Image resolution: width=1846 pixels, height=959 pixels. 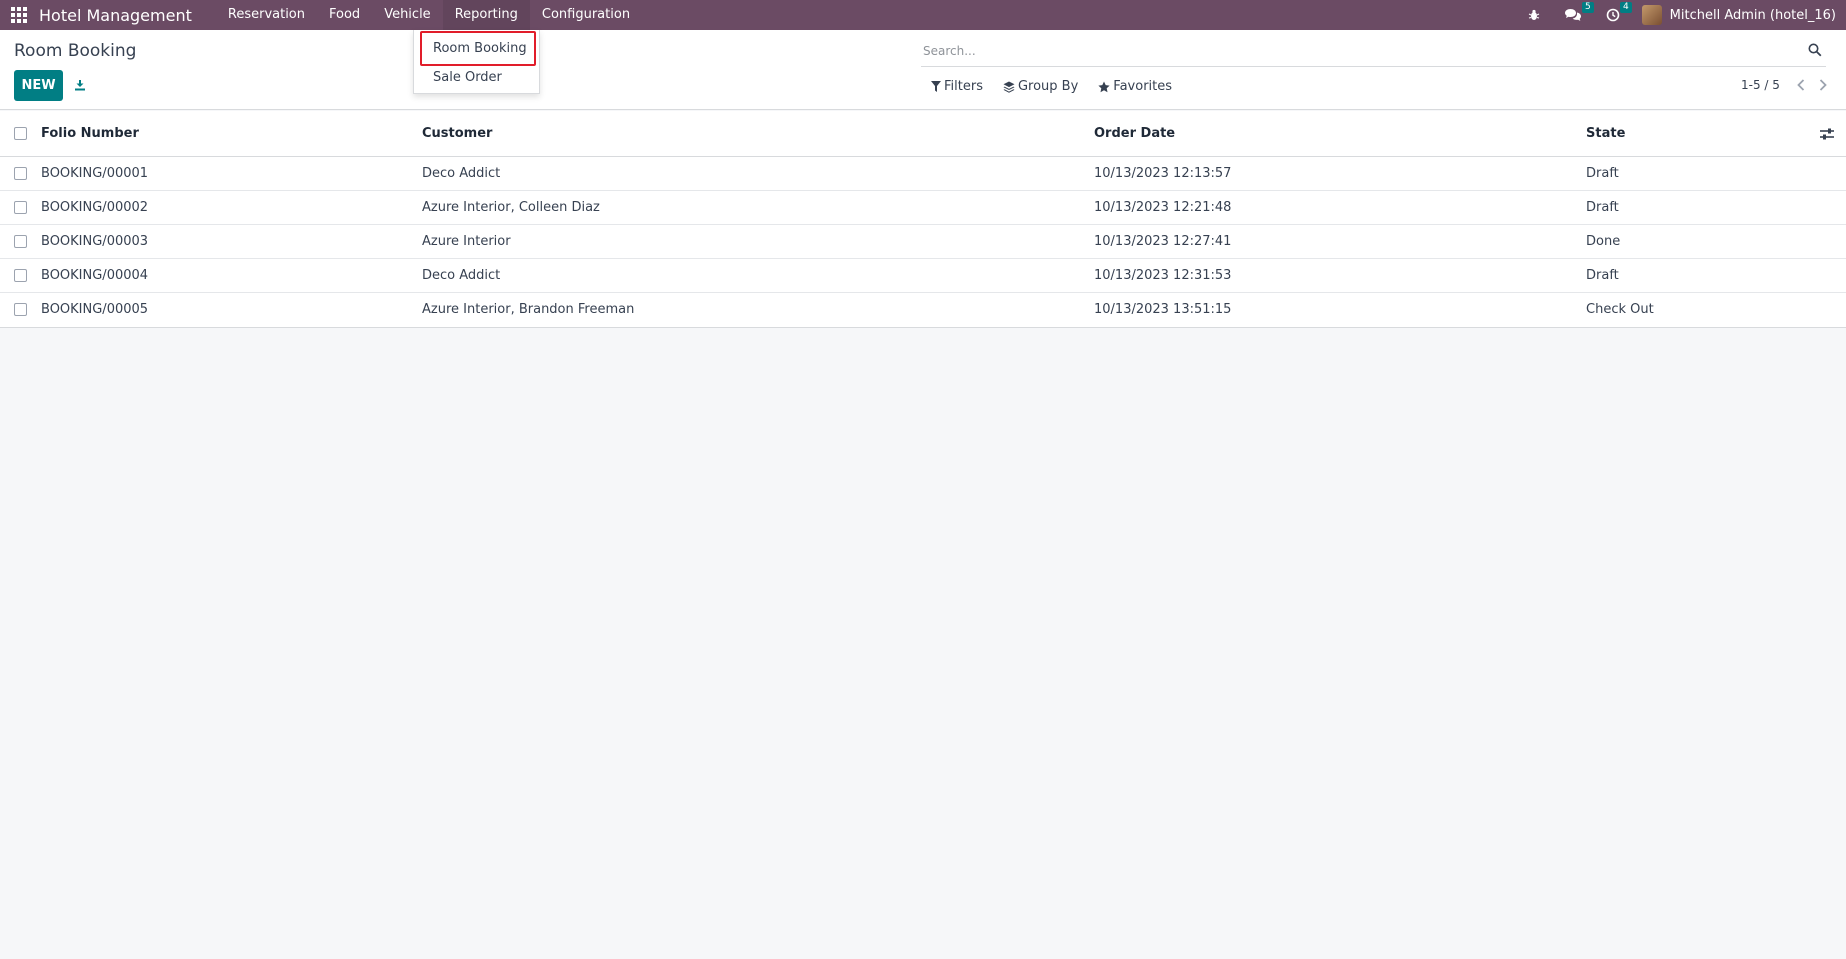 I want to click on chevron-right-icon, so click(x=1823, y=85).